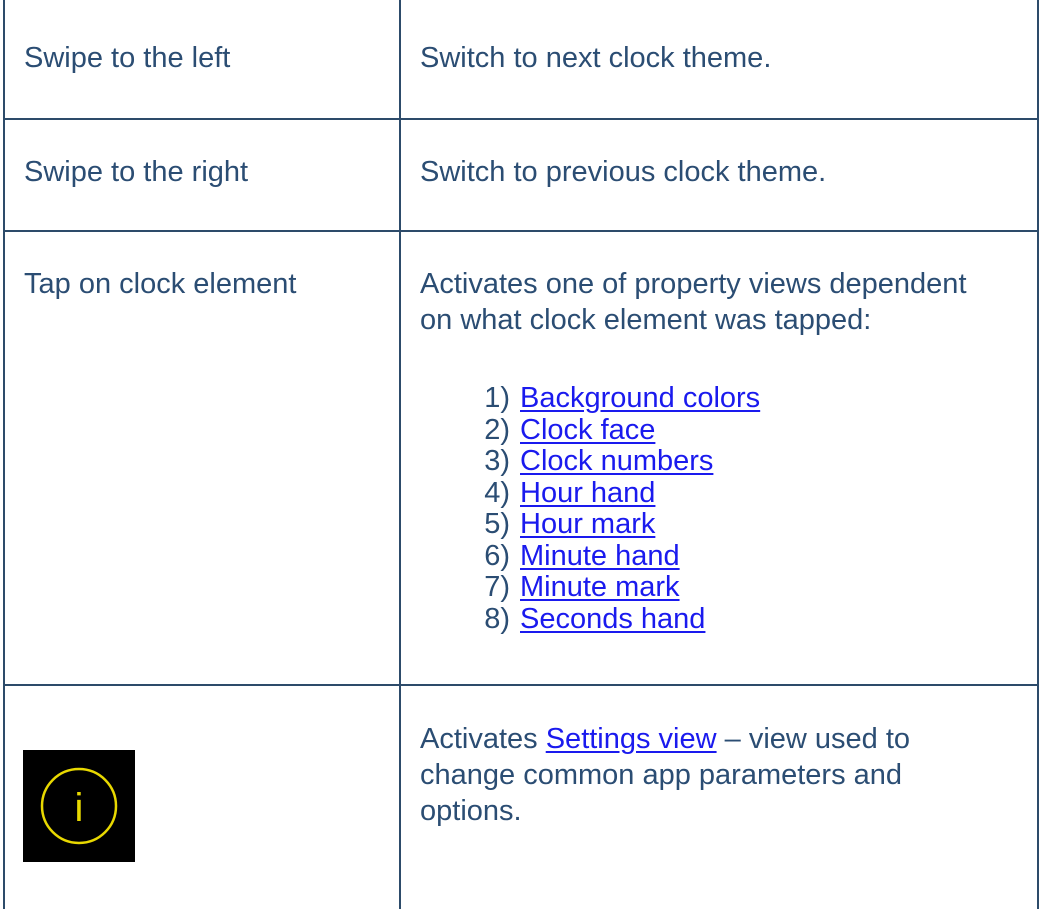  I want to click on background-colors-link: Background colors, so click(640, 398).